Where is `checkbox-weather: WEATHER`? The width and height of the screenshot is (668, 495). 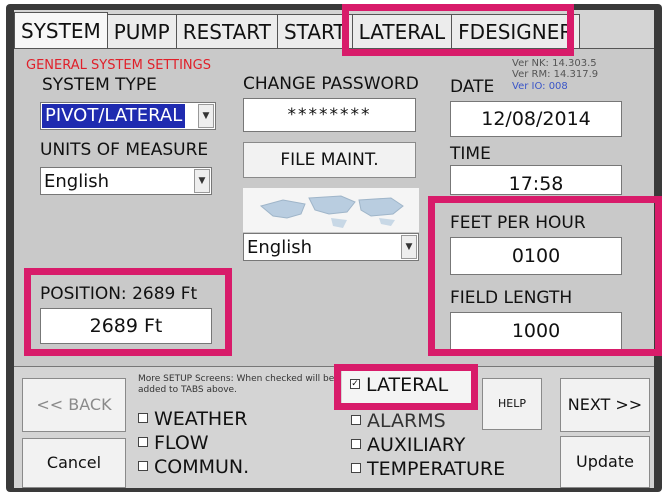 checkbox-weather: WEATHER is located at coordinates (192, 419).